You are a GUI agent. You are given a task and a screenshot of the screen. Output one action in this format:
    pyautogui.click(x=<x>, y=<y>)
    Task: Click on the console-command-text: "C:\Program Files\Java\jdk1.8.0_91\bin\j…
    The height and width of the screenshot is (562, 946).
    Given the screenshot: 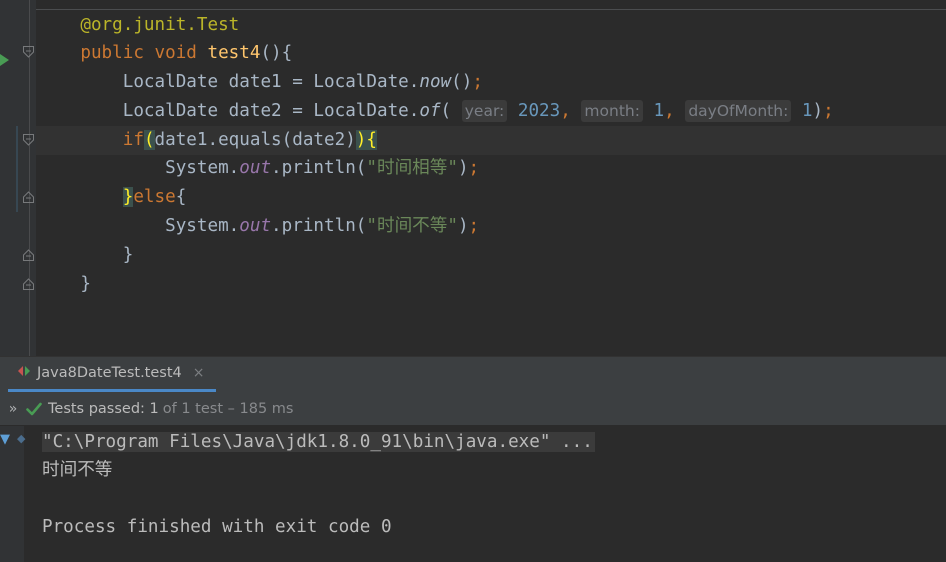 What is the action you would take?
    pyautogui.click(x=318, y=442)
    